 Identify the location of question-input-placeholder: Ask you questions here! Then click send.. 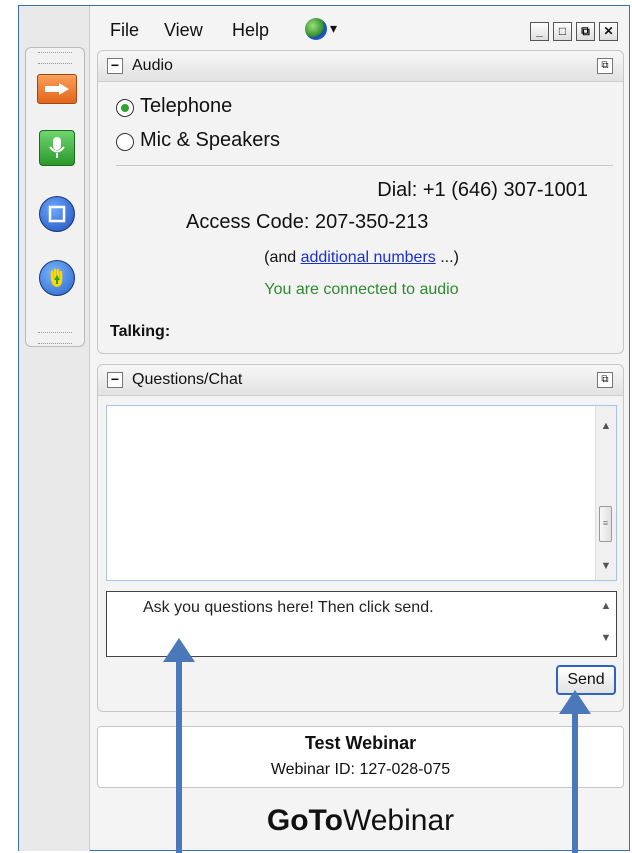
(288, 607).